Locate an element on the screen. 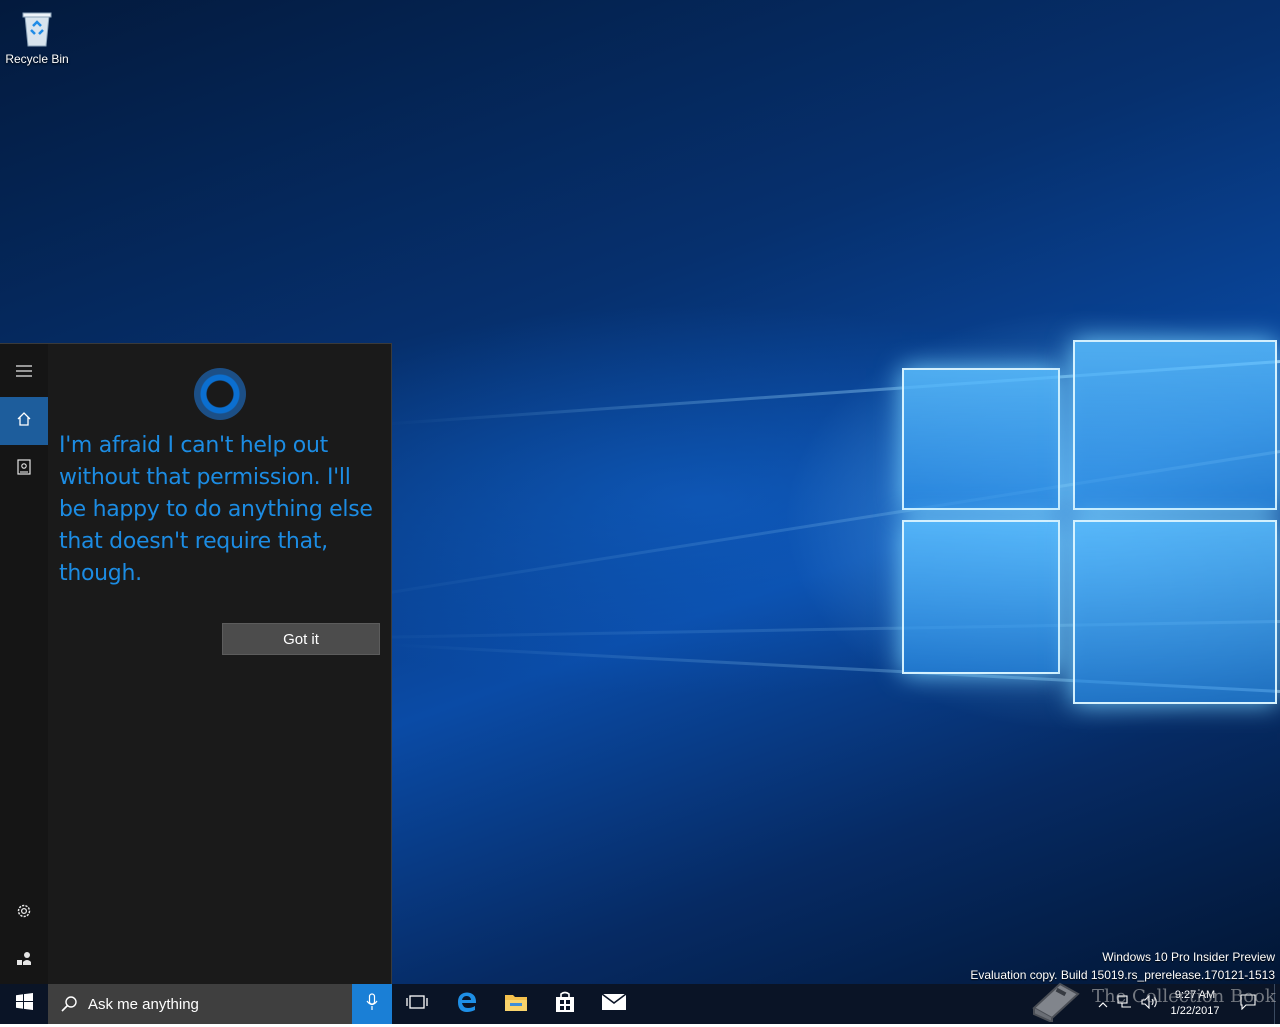 This screenshot has width=1280, height=1027. task-view-icon is located at coordinates (417, 1004).